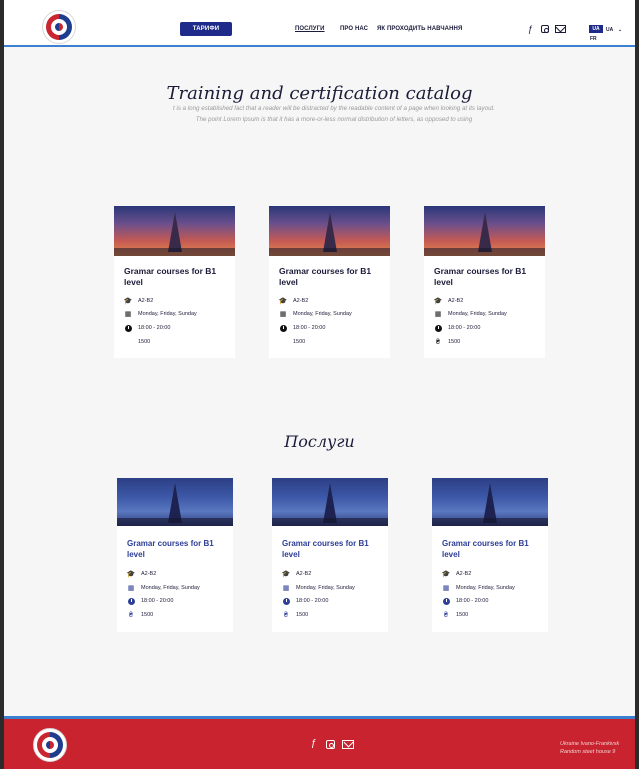 Image resolution: width=639 pixels, height=769 pixels. Describe the element at coordinates (319, 441) in the screenshot. I see `services-title: Послуги` at that location.